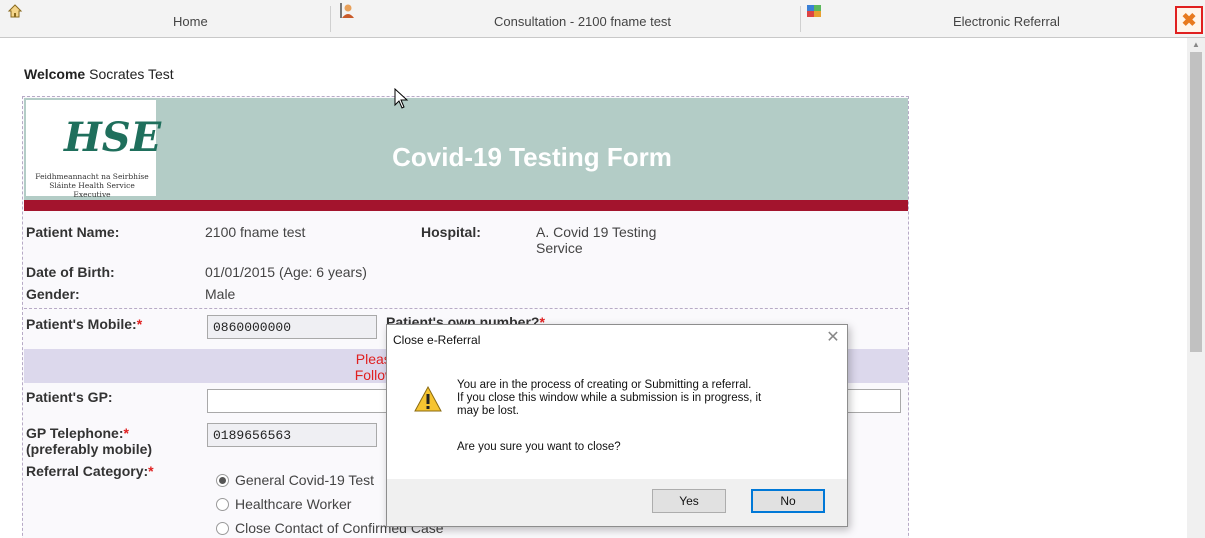 The height and width of the screenshot is (538, 1205). I want to click on scroll-thumb, so click(1196, 202).